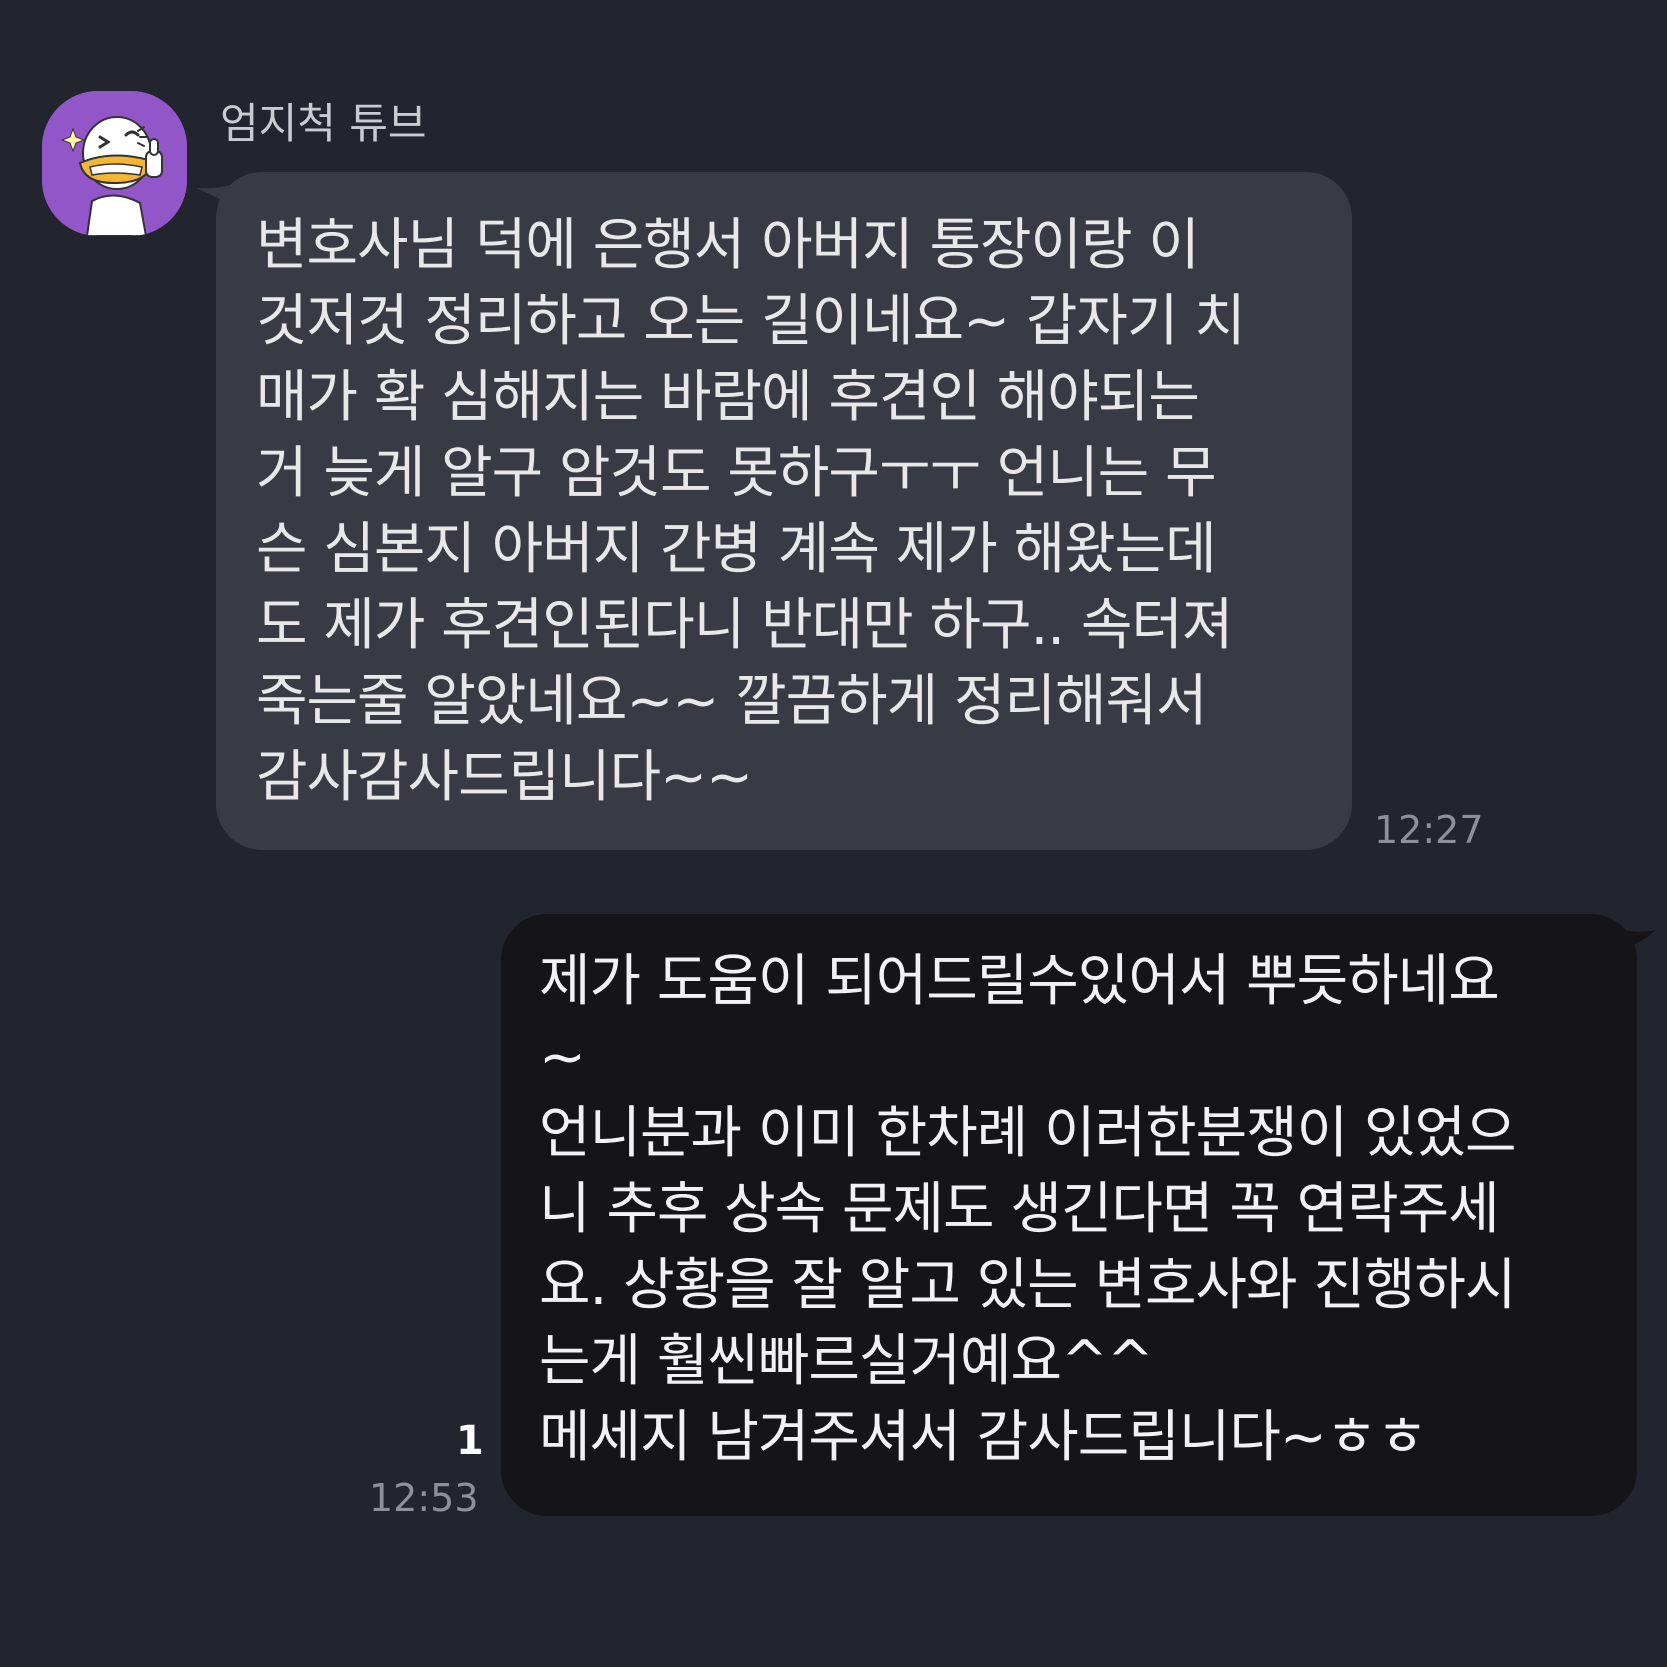 This screenshot has height=1667, width=1667. I want to click on outgoing-message-time: 12:53, so click(424, 1498).